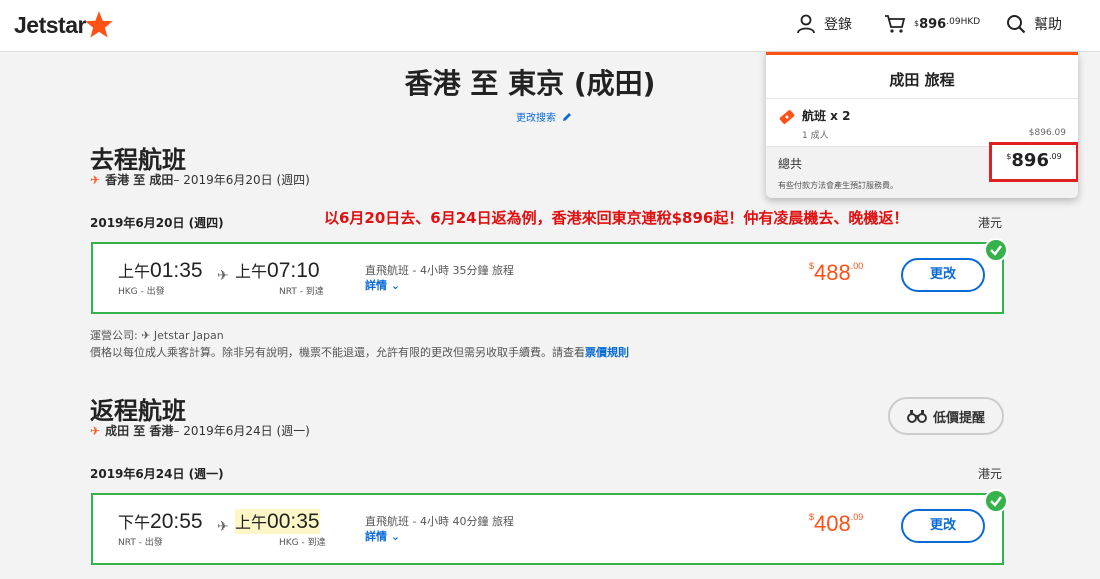 The width and height of the screenshot is (1100, 579). Describe the element at coordinates (922, 77) in the screenshot. I see `cart-title: 成田 旅程` at that location.